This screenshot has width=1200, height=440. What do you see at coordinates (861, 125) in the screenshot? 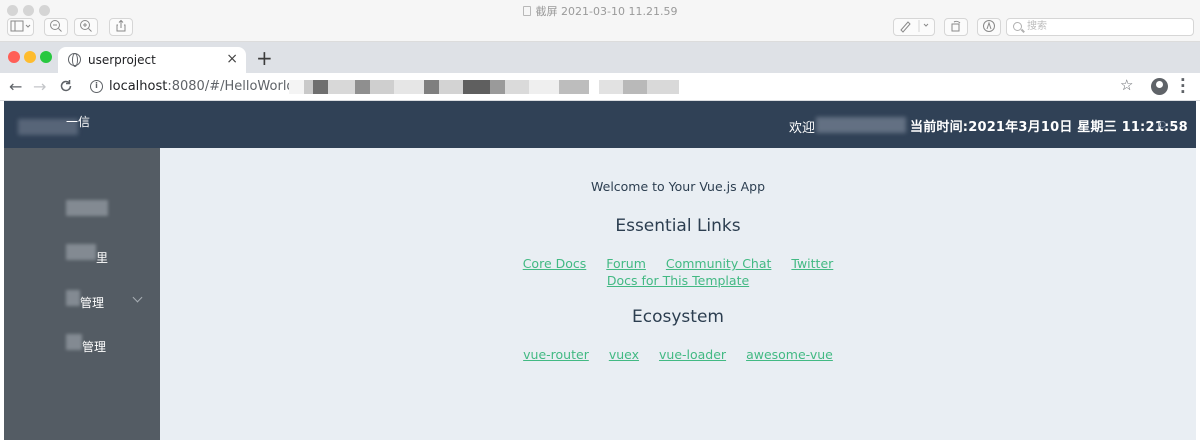
I see `redacted-username` at bounding box center [861, 125].